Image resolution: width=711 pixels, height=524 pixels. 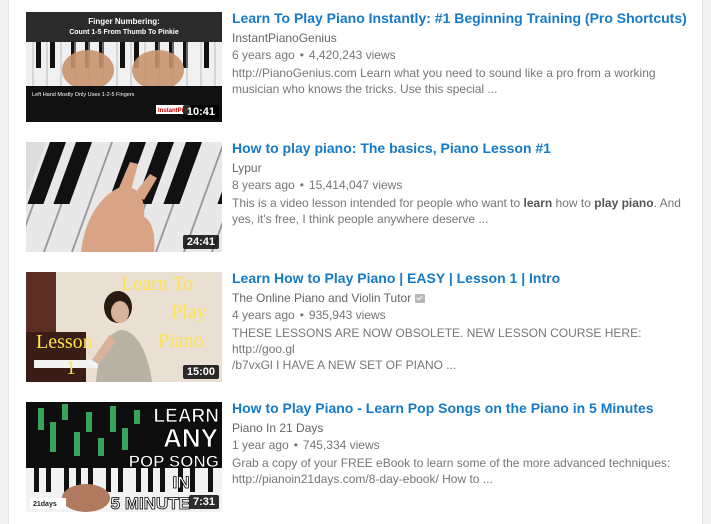 What do you see at coordinates (263, 185) in the screenshot?
I see `upload-age: 8 years ago` at bounding box center [263, 185].